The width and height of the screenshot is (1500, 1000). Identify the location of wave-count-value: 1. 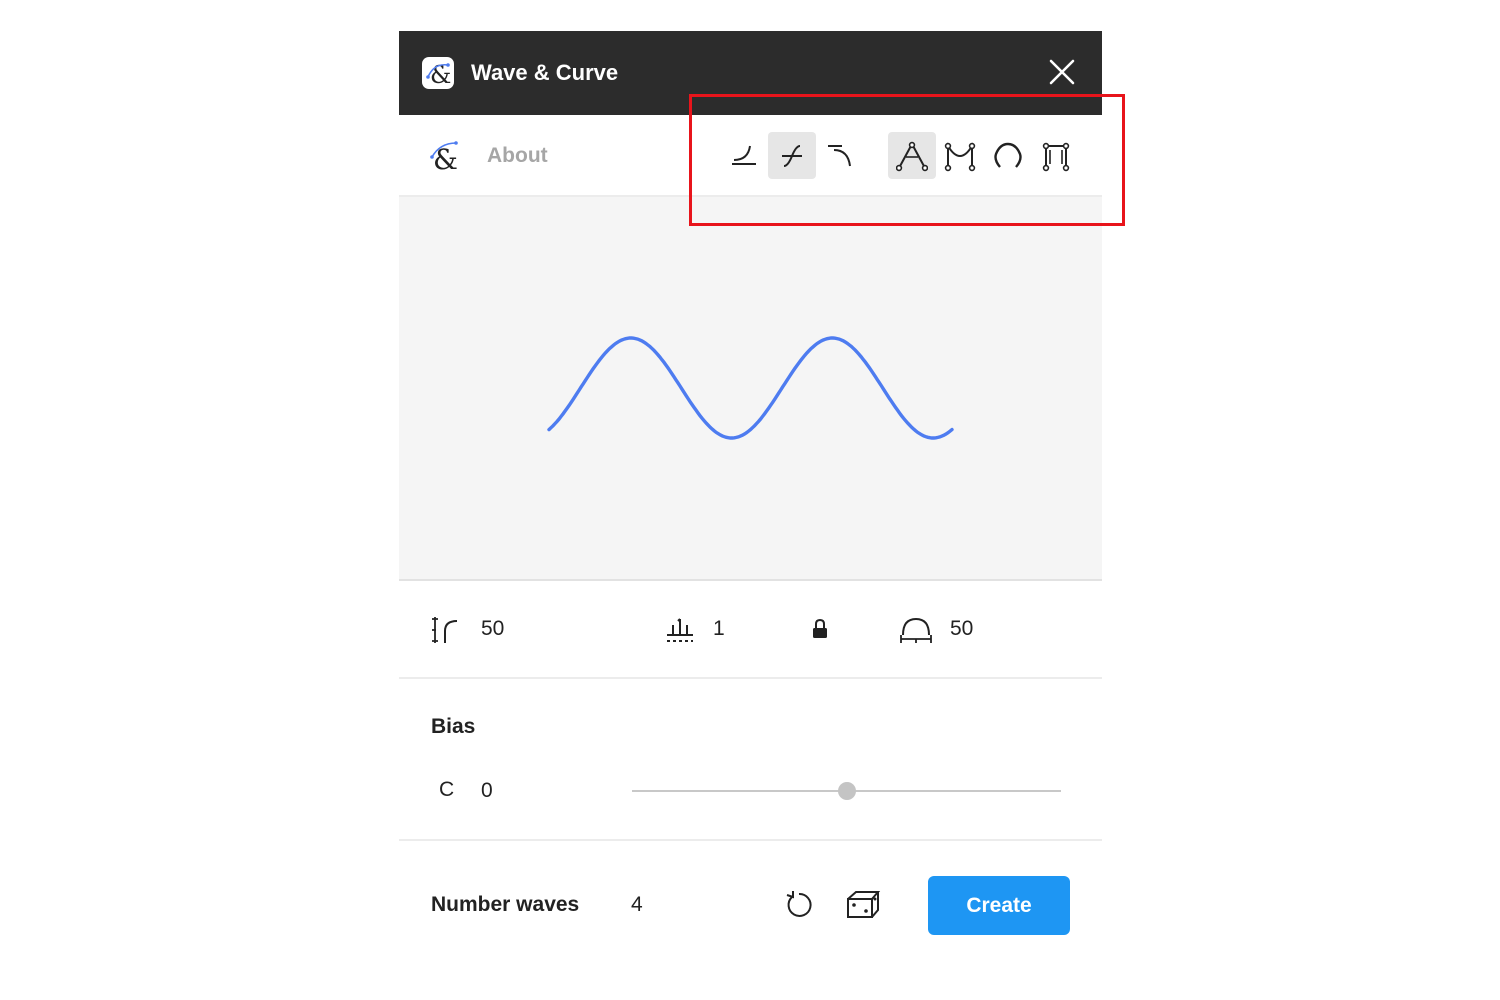
(719, 629).